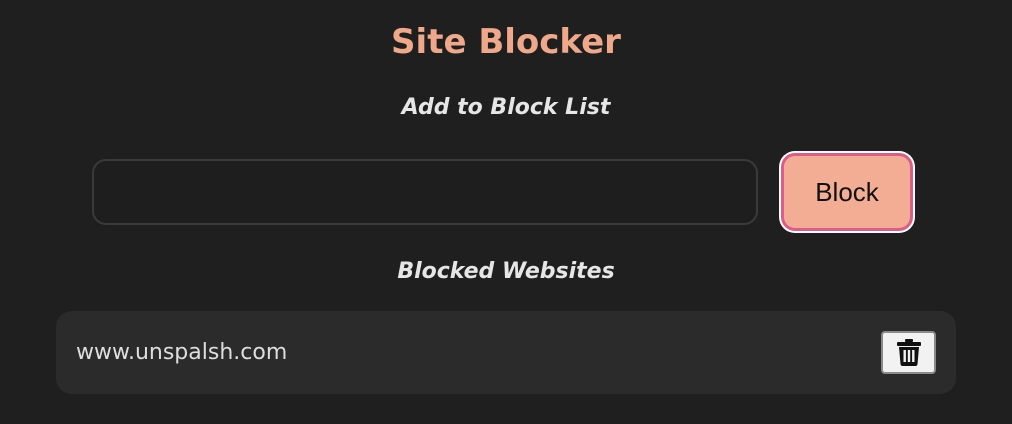 The height and width of the screenshot is (424, 1012). Describe the element at coordinates (506, 271) in the screenshot. I see `blocked-websites-heading: Blocked Websites` at that location.